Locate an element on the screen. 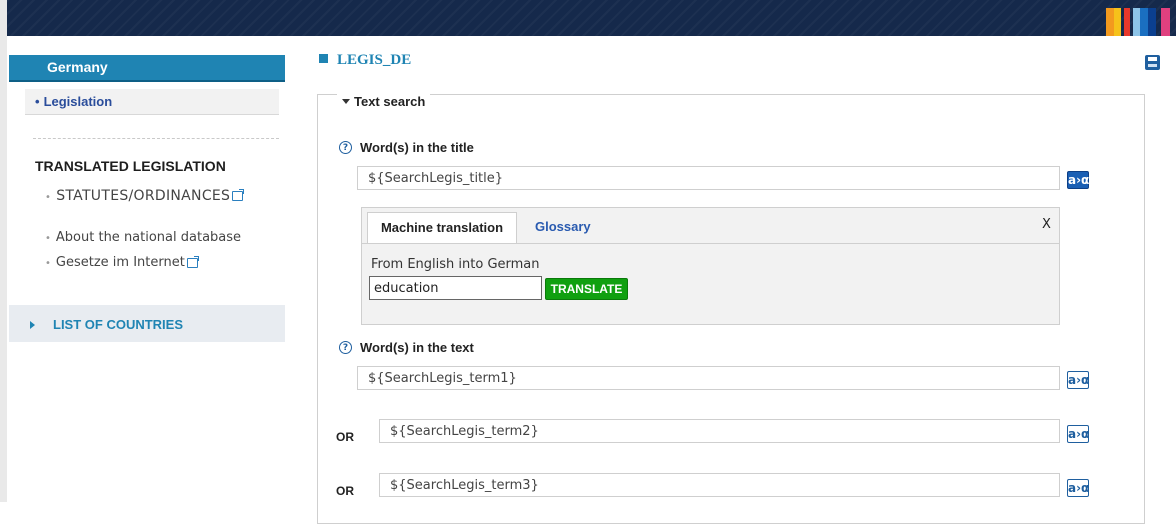 This screenshot has width=1176, height=524. text-search-label: Word(s) in the text is located at coordinates (417, 347).